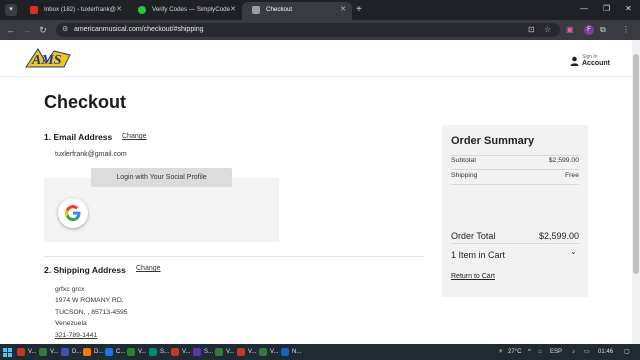 The width and height of the screenshot is (640, 360). What do you see at coordinates (85, 270) in the screenshot?
I see `shipping-section-heading: 2. Shipping Address` at bounding box center [85, 270].